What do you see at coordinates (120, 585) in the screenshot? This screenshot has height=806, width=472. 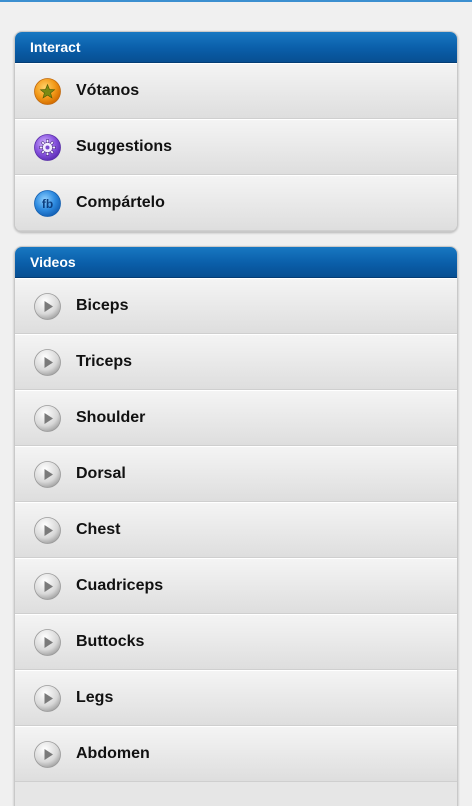 I see `video-label: Cuadriceps` at bounding box center [120, 585].